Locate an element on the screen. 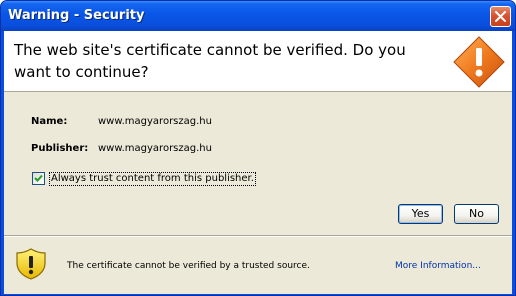 The width and height of the screenshot is (516, 296). shield-warning-icon is located at coordinates (31, 264).